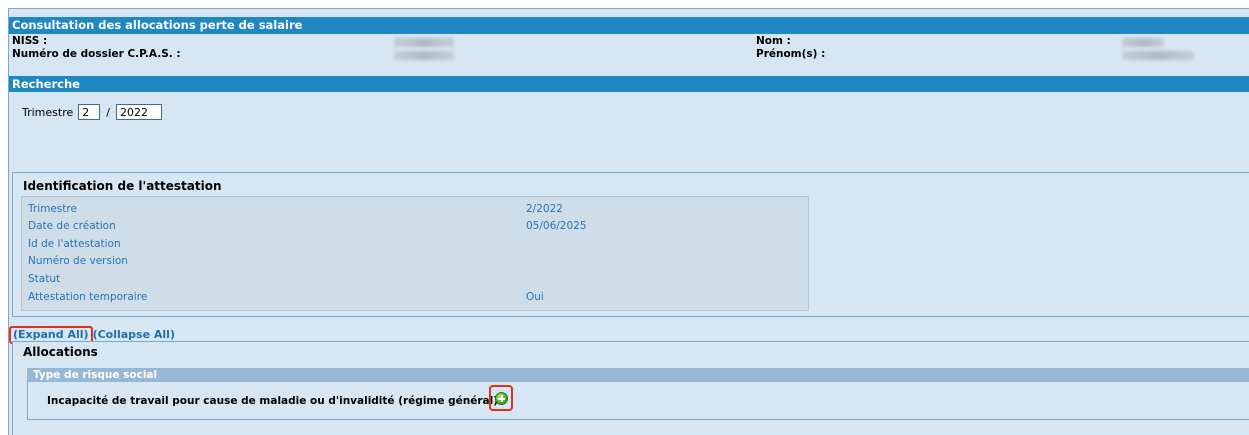 The image size is (1249, 435). I want to click on prenom-label: Prénom(s) :, so click(791, 54).